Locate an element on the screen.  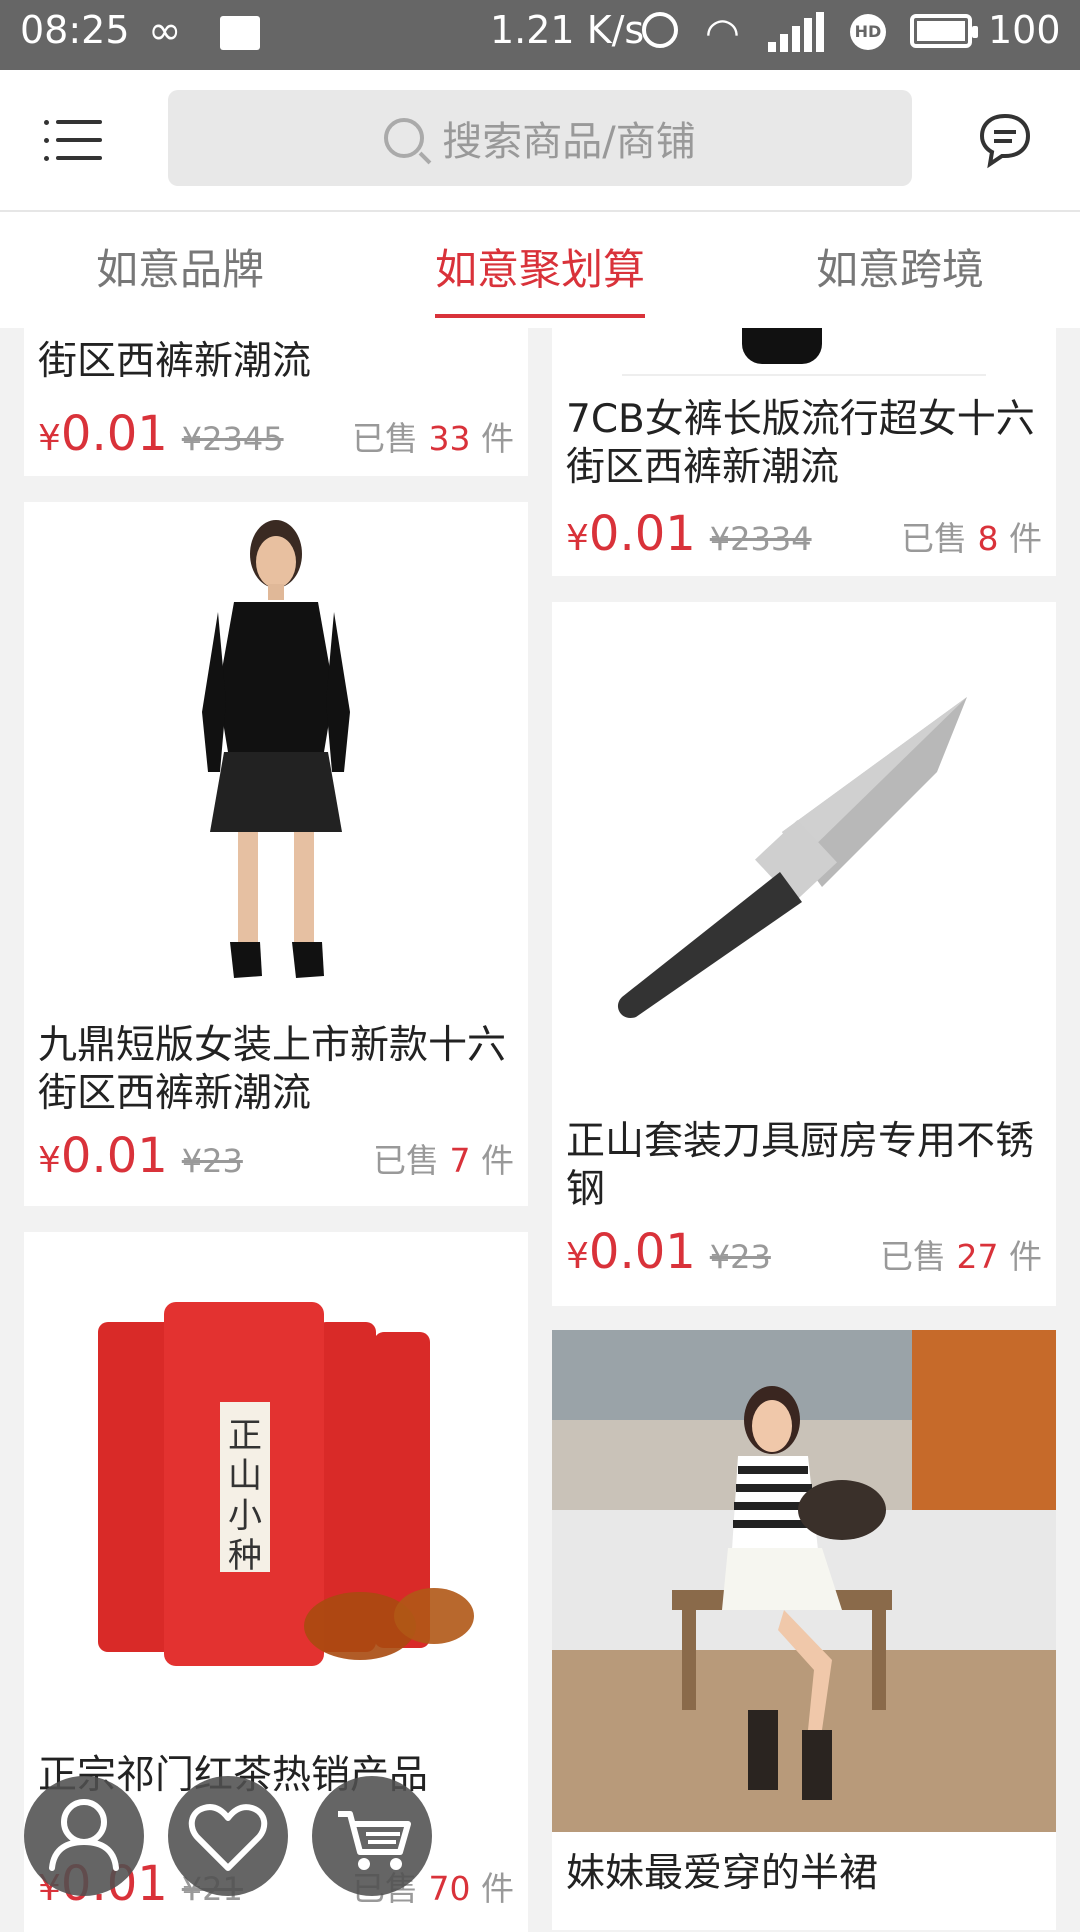
tab-cross-border: 如意跨境 is located at coordinates (900, 270).